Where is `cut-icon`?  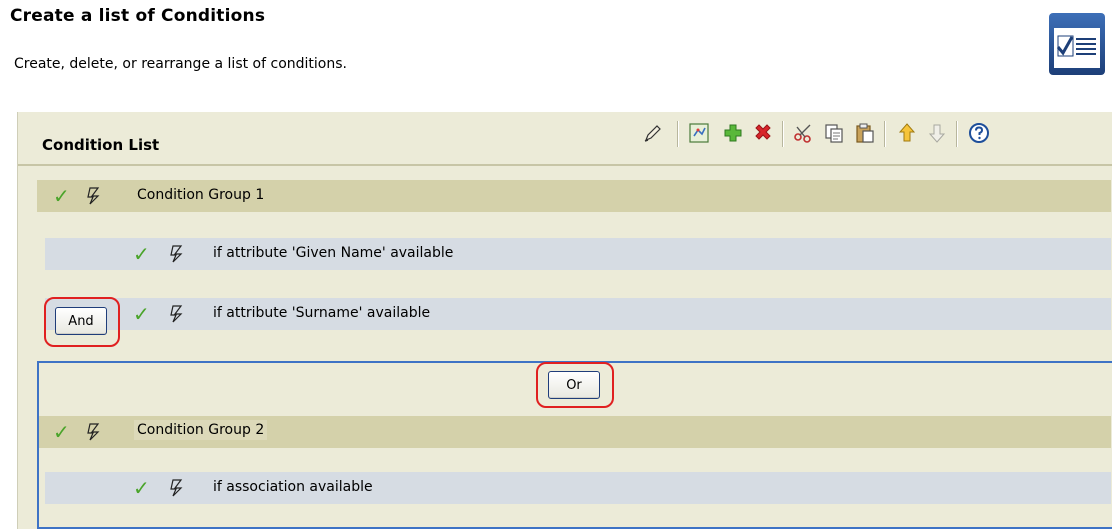 cut-icon is located at coordinates (803, 133).